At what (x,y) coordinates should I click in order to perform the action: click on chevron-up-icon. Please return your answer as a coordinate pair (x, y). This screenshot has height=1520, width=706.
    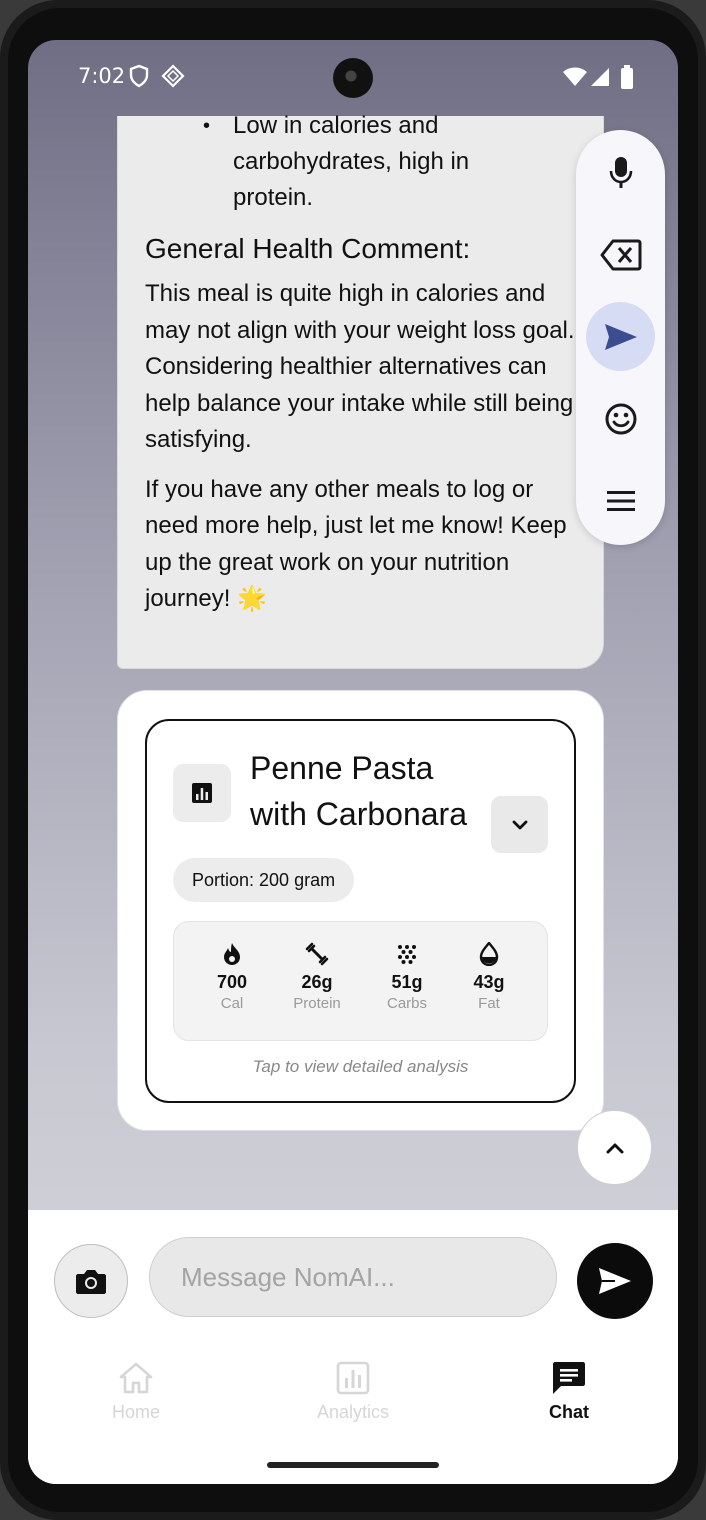
    Looking at the image, I should click on (614, 1148).